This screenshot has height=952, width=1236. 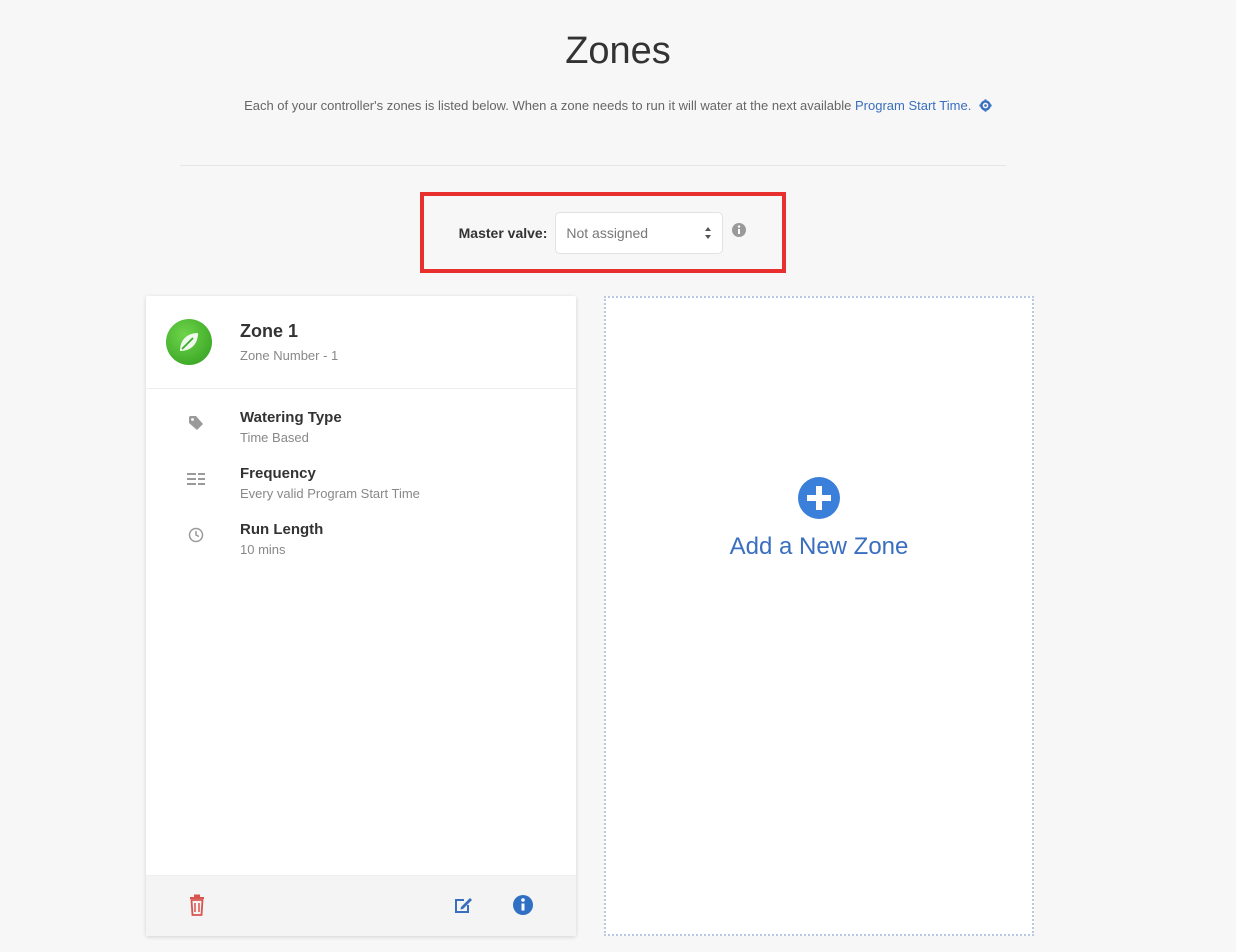 I want to click on leaf-icon, so click(x=189, y=342).